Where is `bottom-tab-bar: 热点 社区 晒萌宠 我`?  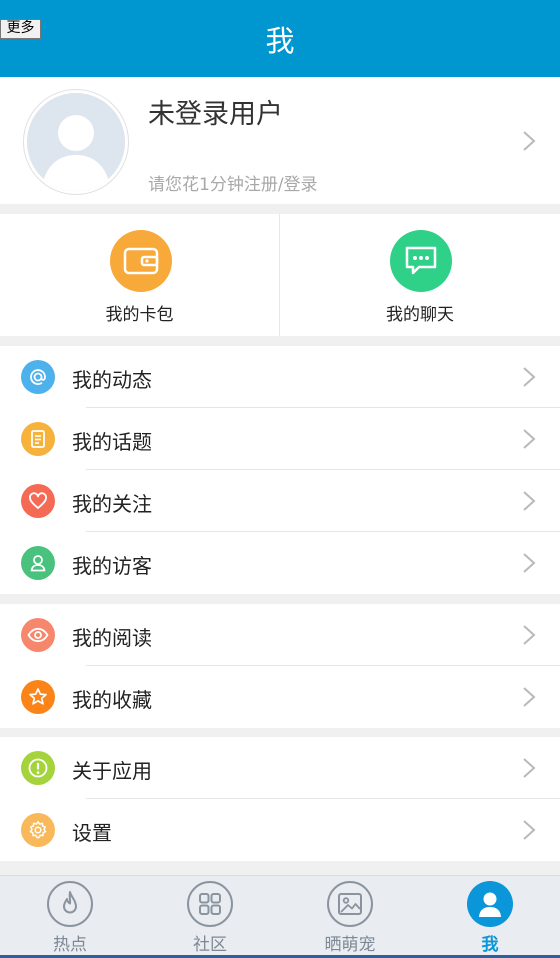 bottom-tab-bar: 热点 社区 晒萌宠 我 is located at coordinates (280, 915).